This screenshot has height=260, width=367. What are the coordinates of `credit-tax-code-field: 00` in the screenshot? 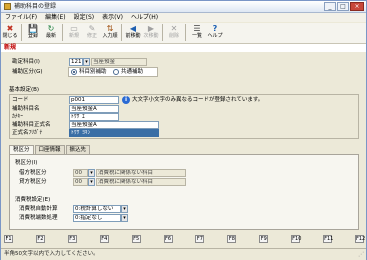 It's located at (80, 182).